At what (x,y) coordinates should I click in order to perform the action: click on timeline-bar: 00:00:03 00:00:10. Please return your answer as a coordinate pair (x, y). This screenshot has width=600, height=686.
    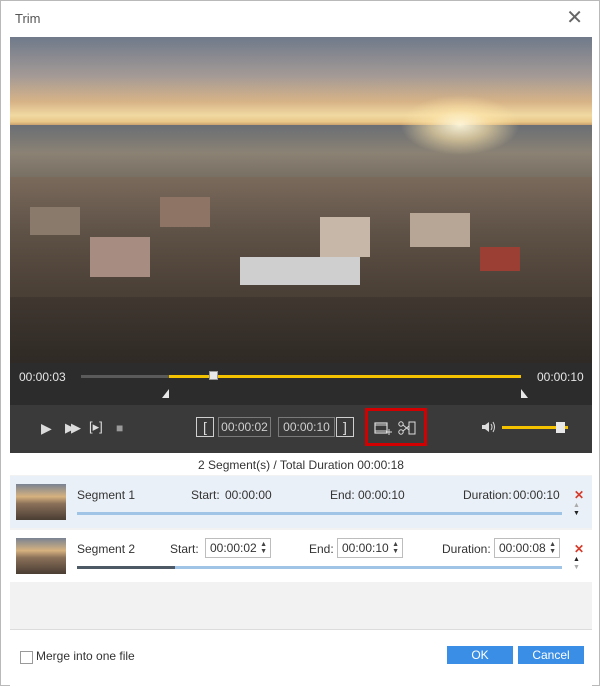
    Looking at the image, I should click on (301, 384).